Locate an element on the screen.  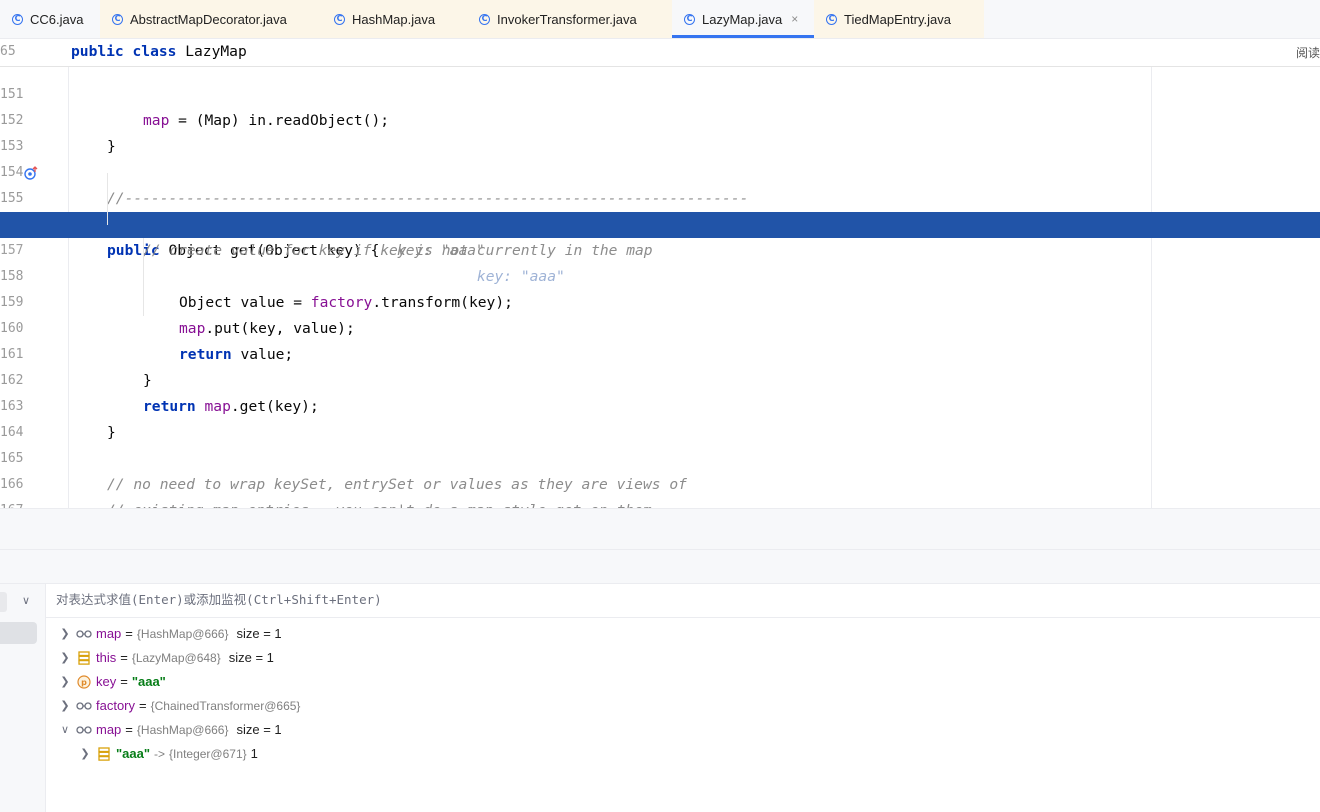
tab-label: AbstractMapDecorator.java is located at coordinates (208, 19).